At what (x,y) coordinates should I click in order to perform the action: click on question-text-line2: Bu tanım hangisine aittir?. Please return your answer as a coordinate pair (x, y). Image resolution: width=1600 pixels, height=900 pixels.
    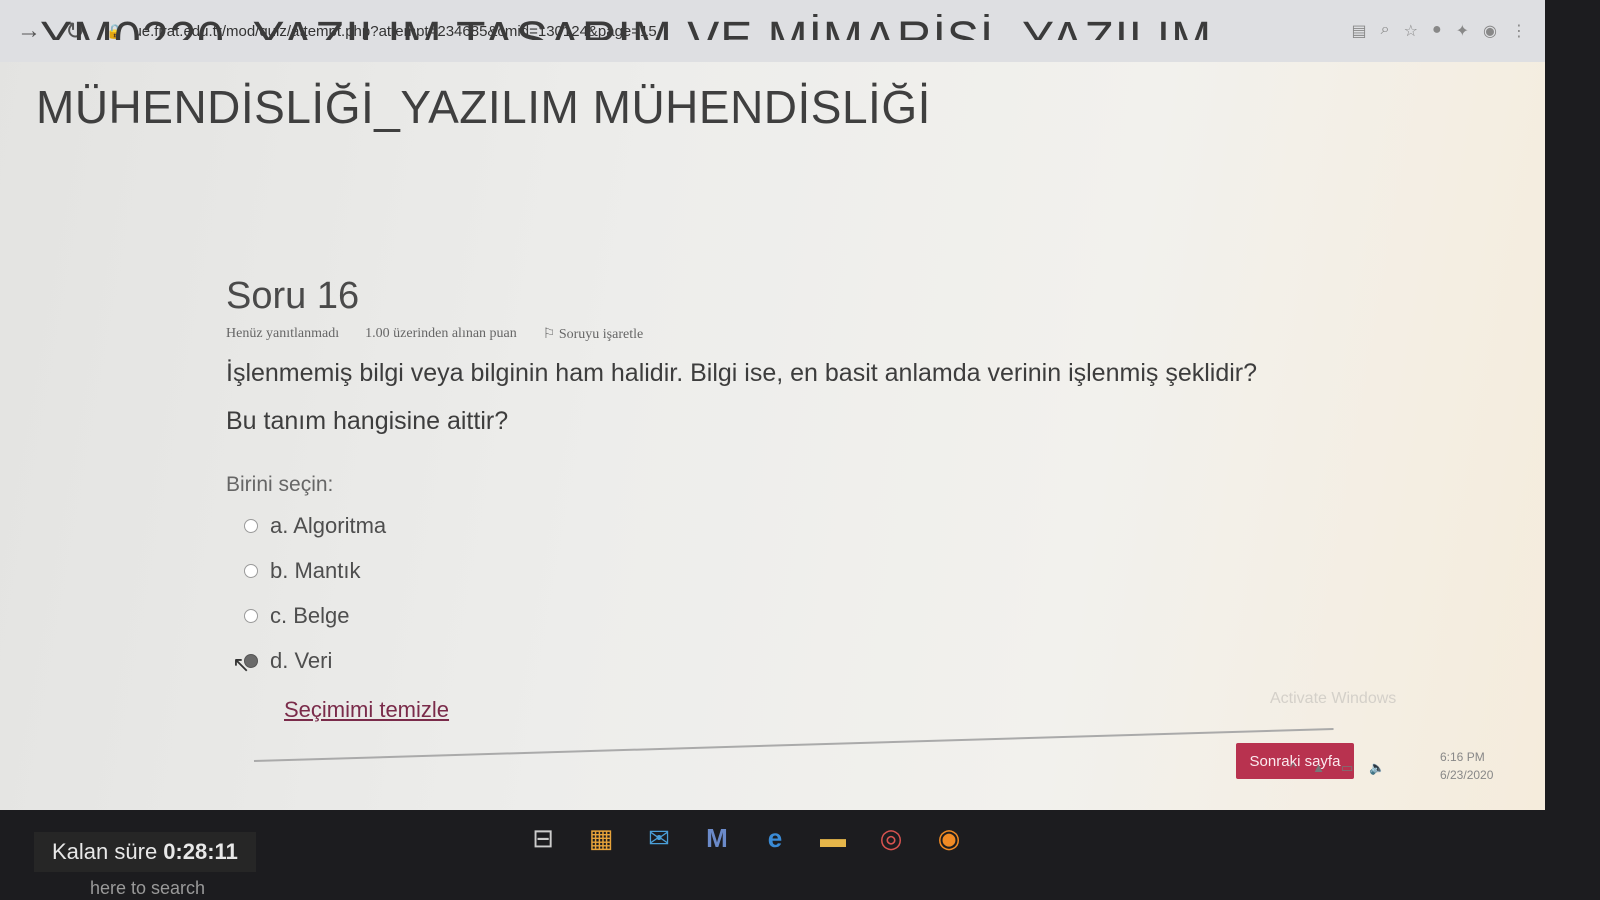
    Looking at the image, I should click on (367, 421).